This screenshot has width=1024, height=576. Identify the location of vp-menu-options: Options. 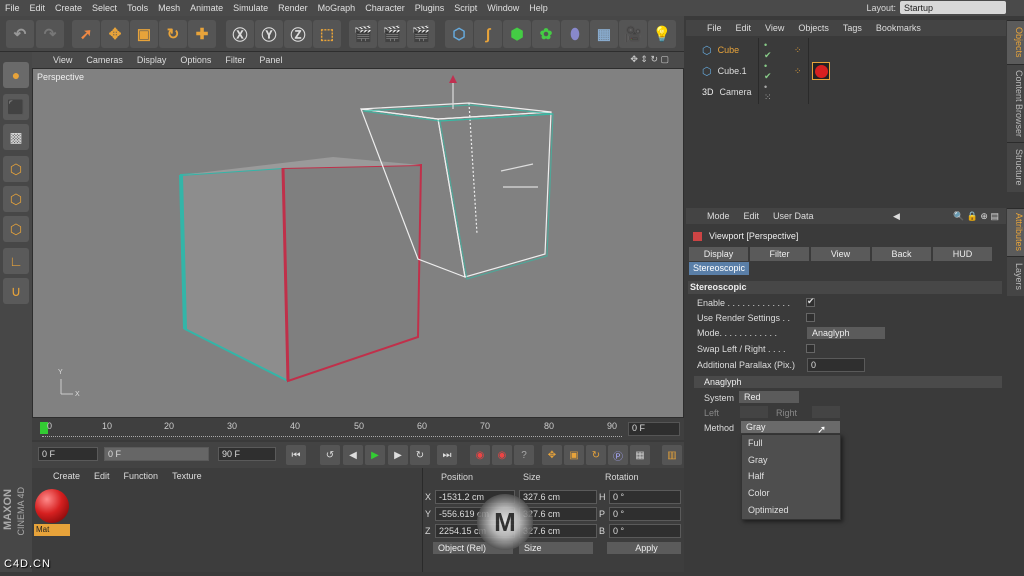
(195, 60).